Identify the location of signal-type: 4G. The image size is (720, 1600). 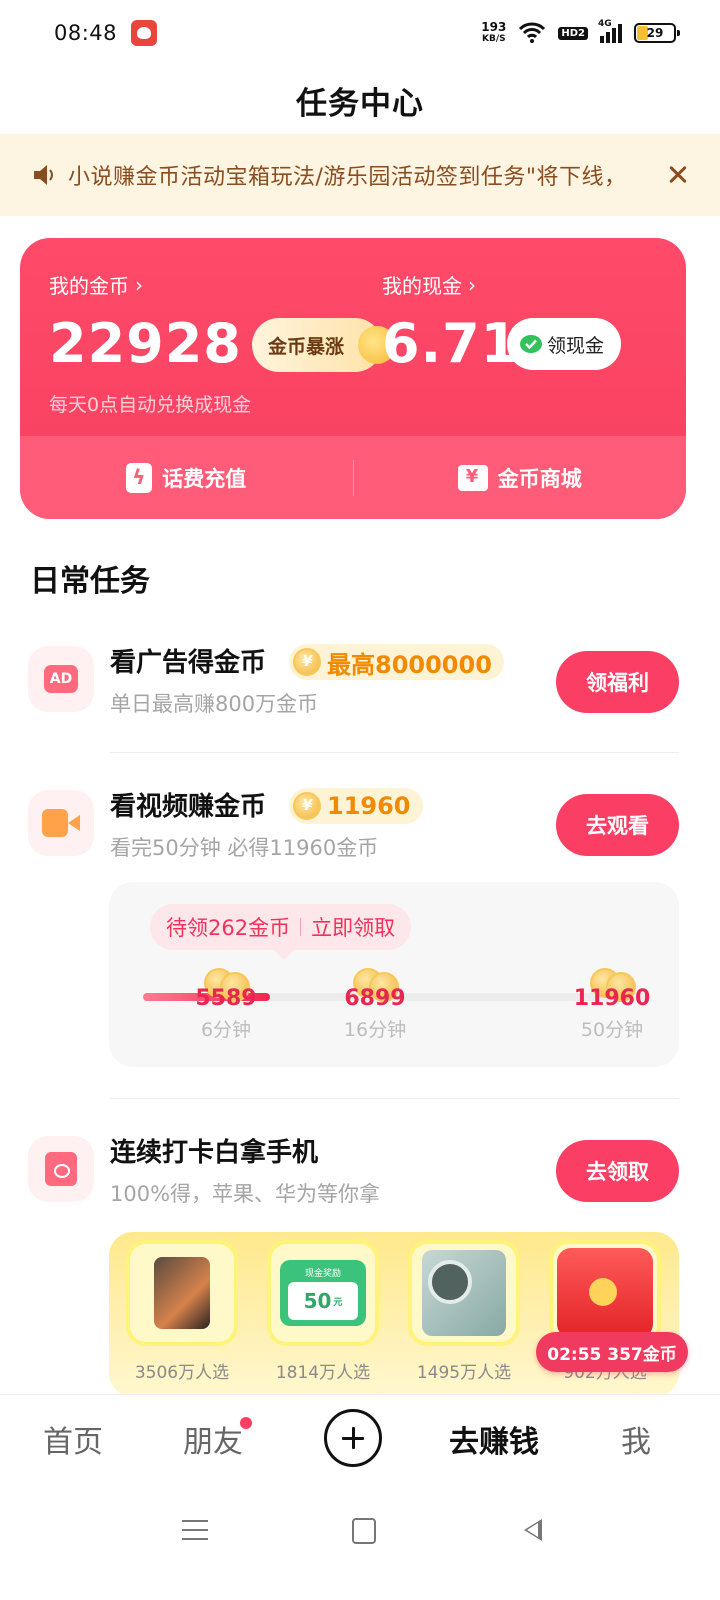
(605, 24).